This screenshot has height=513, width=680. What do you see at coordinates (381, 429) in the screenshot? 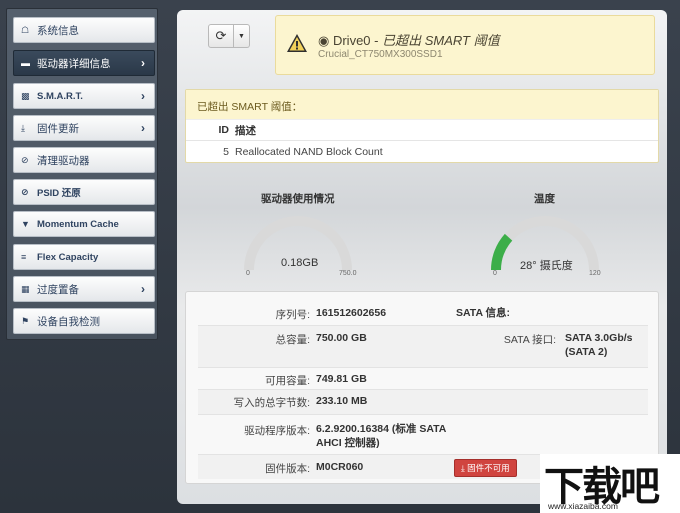
I see `driver-value-1: 6.2.9200.16384 (标准 SATA` at bounding box center [381, 429].